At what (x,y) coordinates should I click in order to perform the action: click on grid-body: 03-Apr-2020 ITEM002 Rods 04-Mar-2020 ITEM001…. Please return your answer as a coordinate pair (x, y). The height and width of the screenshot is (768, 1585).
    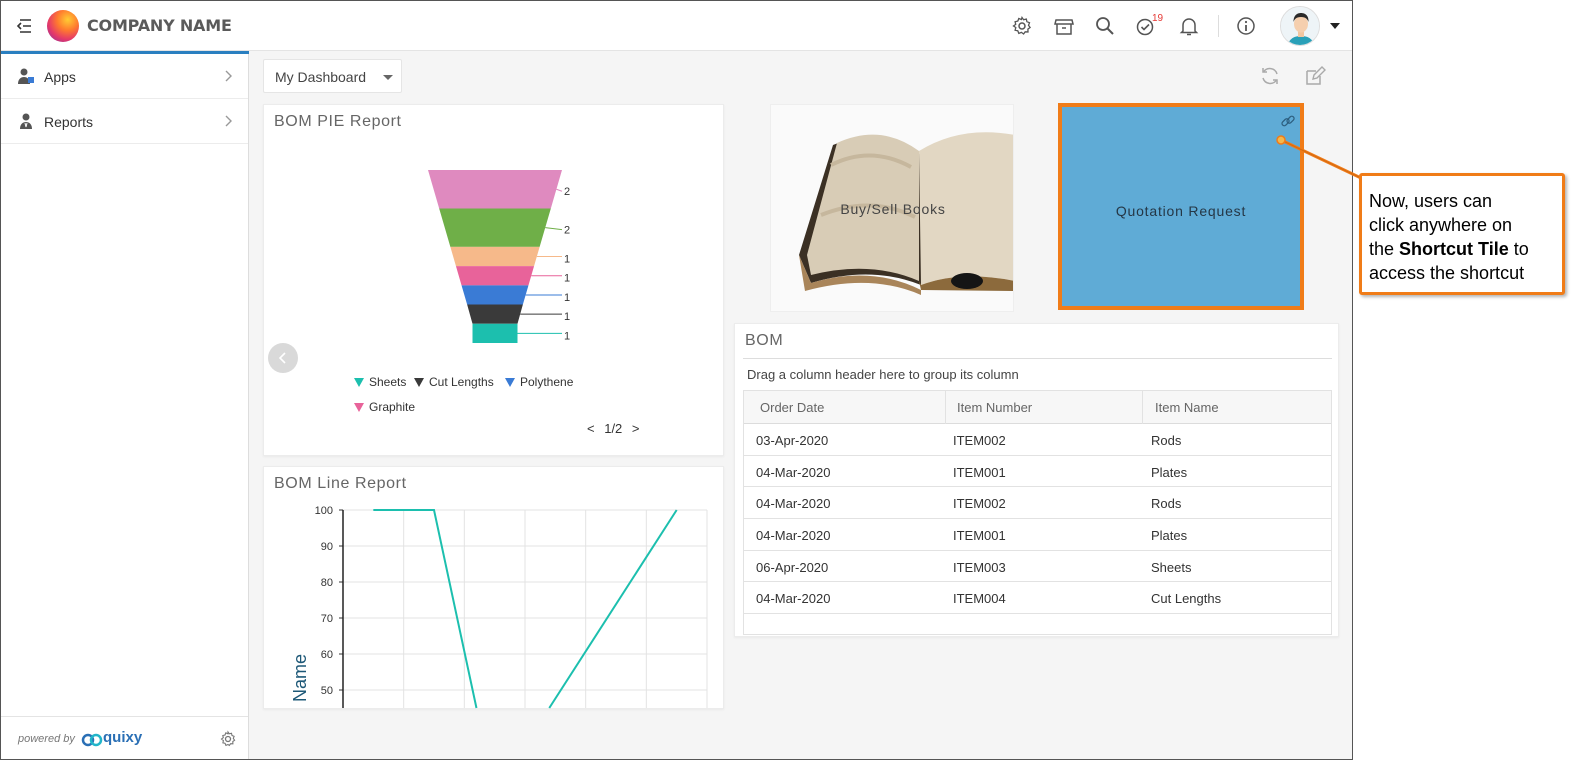
    Looking at the image, I should click on (1037, 519).